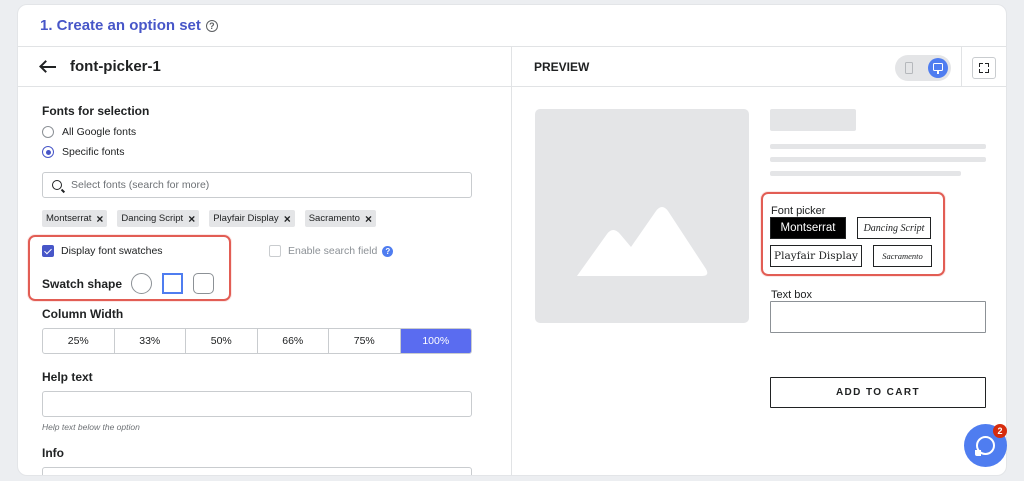  I want to click on enable-search-field-checkbox: Enable search field ?, so click(331, 251).